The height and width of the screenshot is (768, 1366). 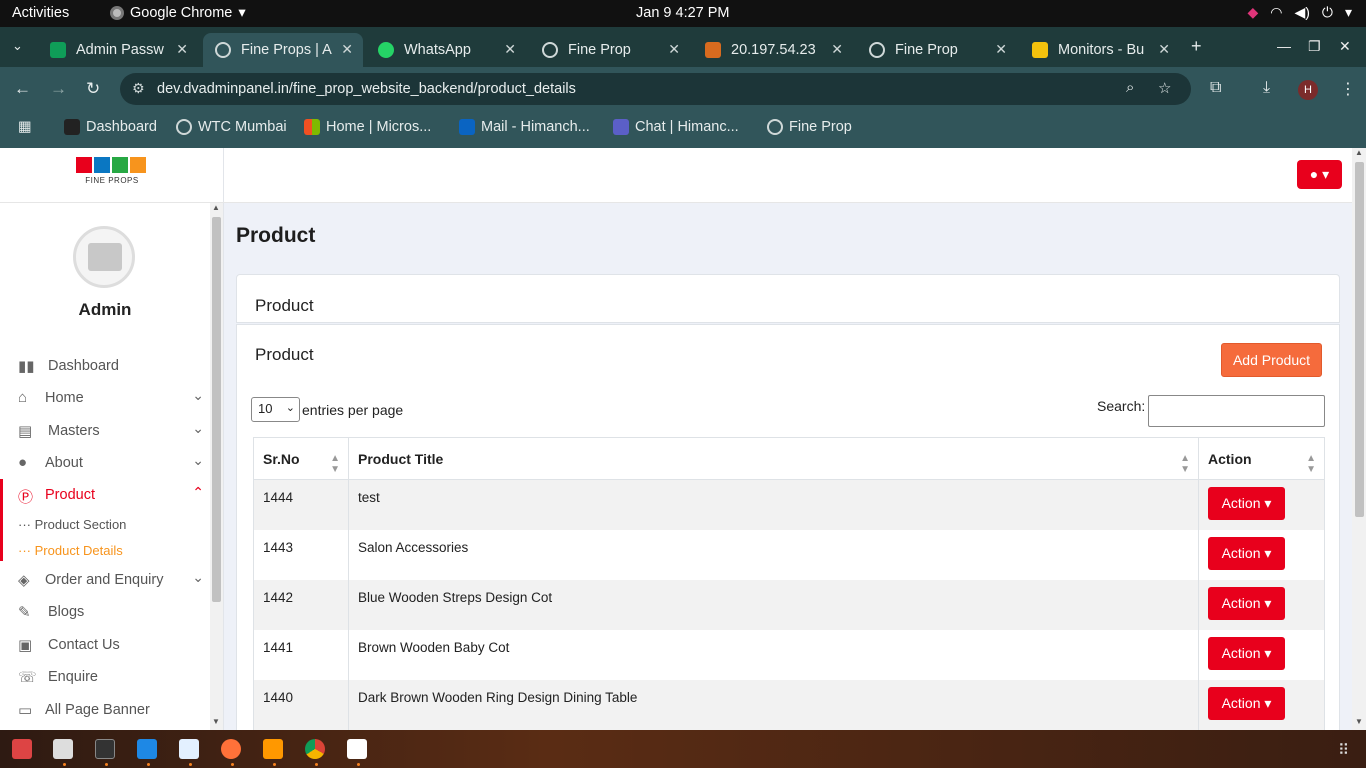 What do you see at coordinates (105, 645) in the screenshot?
I see `sidebar-item-contact-us: ▣ Contact Us` at bounding box center [105, 645].